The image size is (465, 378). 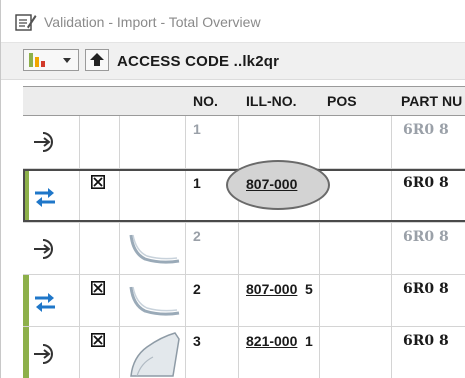 What do you see at coordinates (51, 60) in the screenshot?
I see `chart-dropdown-button` at bounding box center [51, 60].